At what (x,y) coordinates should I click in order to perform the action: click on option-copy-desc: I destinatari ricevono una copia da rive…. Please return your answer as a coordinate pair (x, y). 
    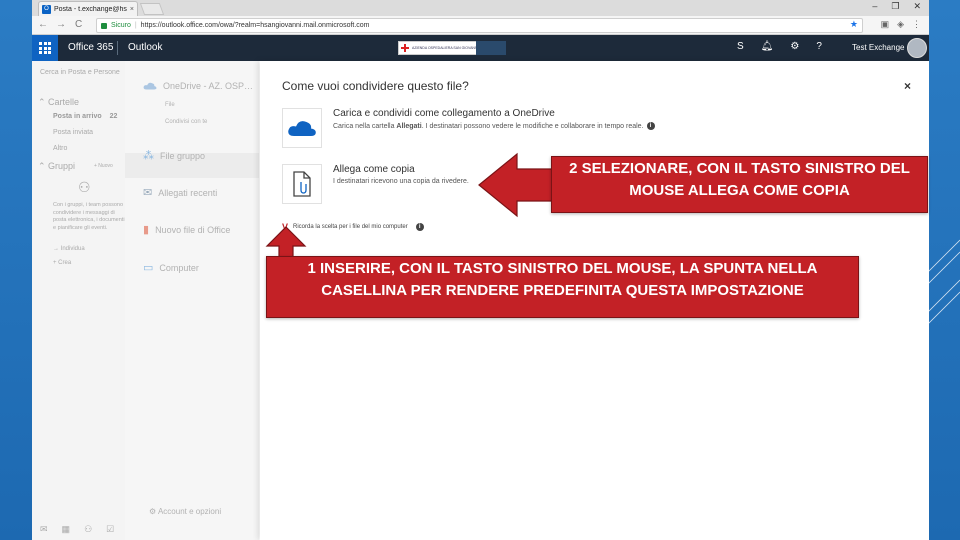
    Looking at the image, I should click on (401, 181).